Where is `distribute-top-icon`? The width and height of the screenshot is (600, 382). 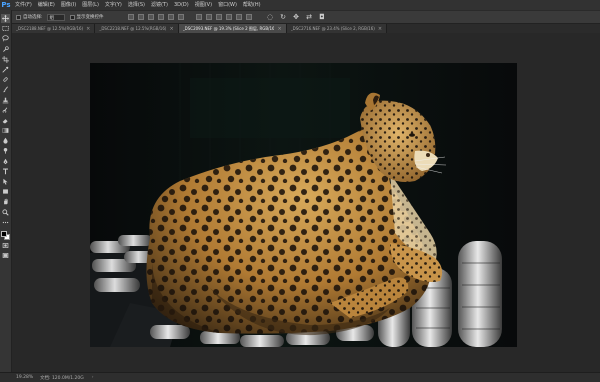 distribute-top-icon is located at coordinates (198, 17).